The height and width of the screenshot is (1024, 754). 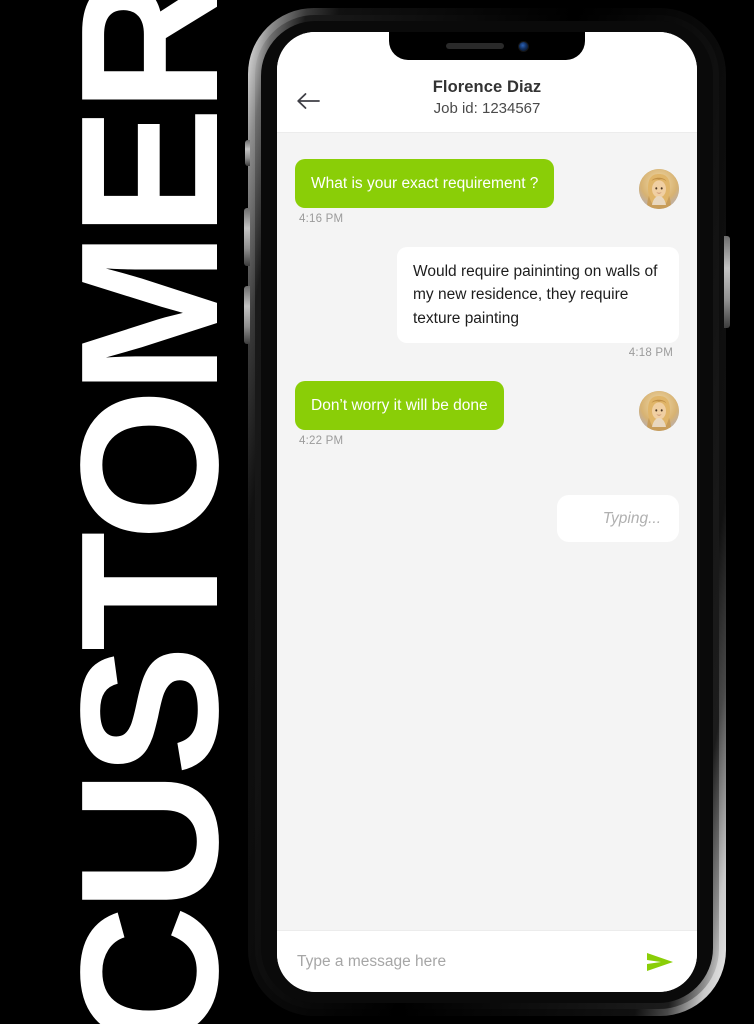 I want to click on volume-down-button, so click(x=247, y=315).